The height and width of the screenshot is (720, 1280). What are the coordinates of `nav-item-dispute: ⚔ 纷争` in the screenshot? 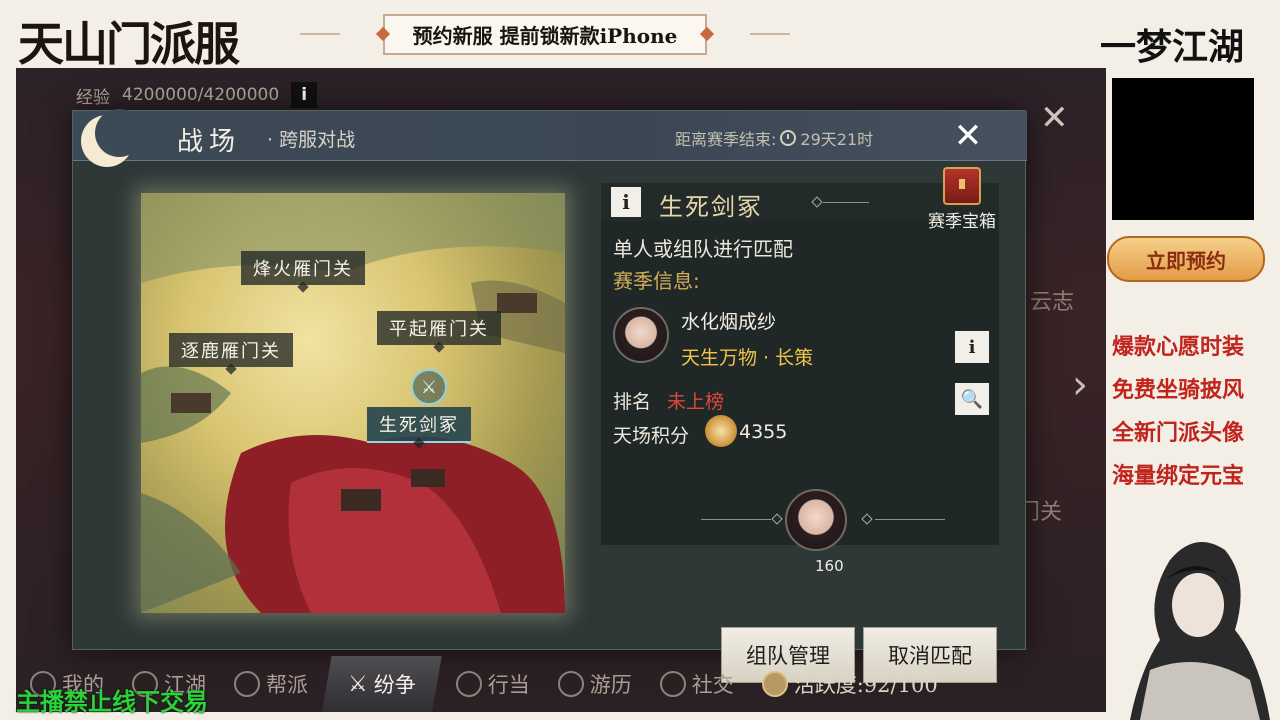 It's located at (382, 684).